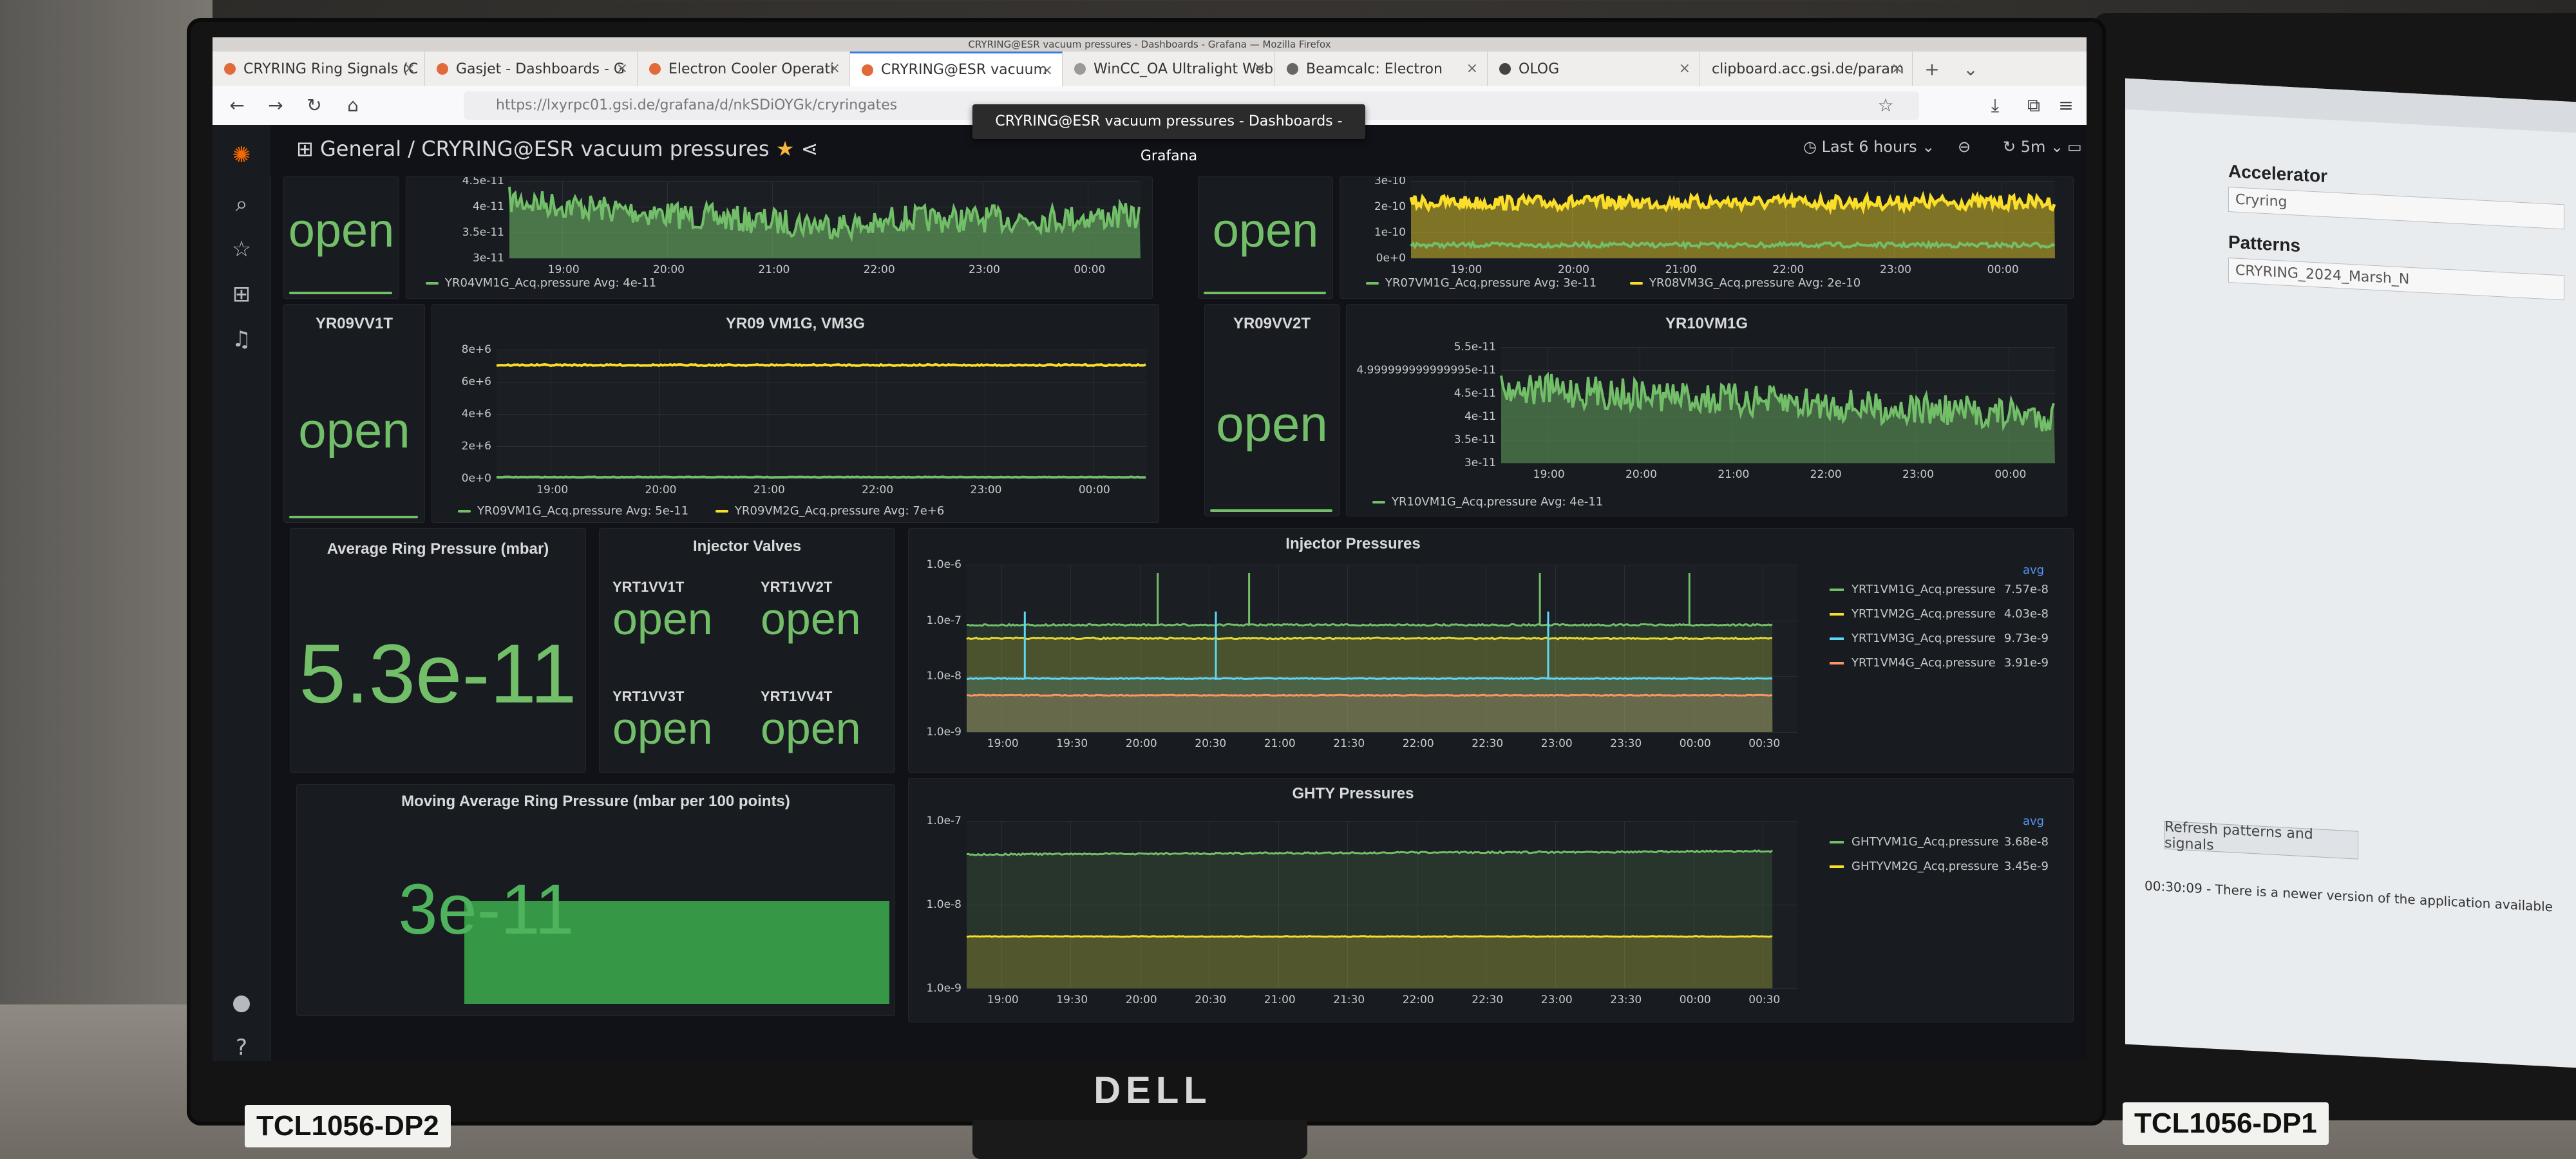  I want to click on favorite-star-icon: ★, so click(785, 149).